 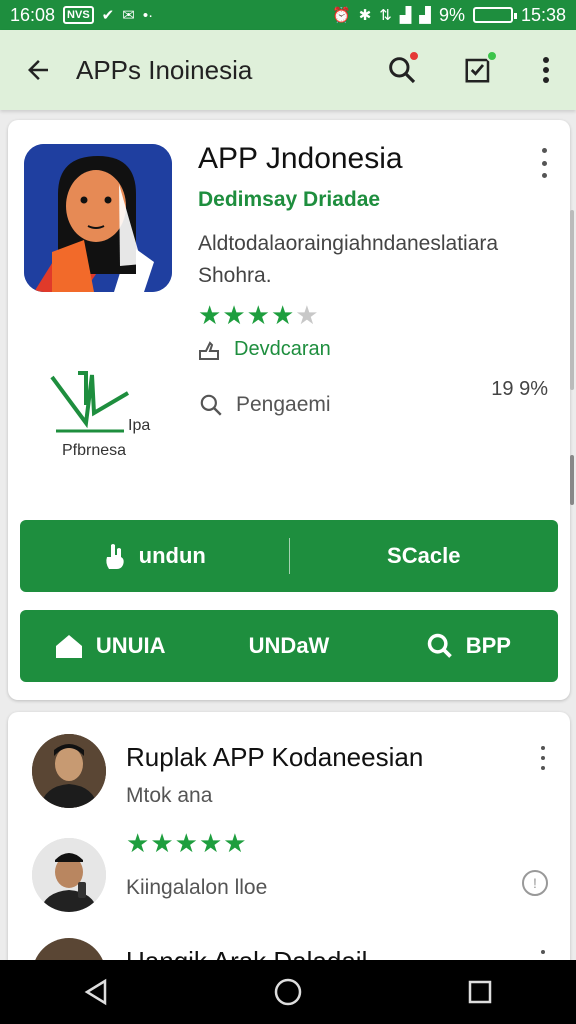 What do you see at coordinates (94, 450) in the screenshot?
I see `logo-text-bottom: Pfbrnesa` at bounding box center [94, 450].